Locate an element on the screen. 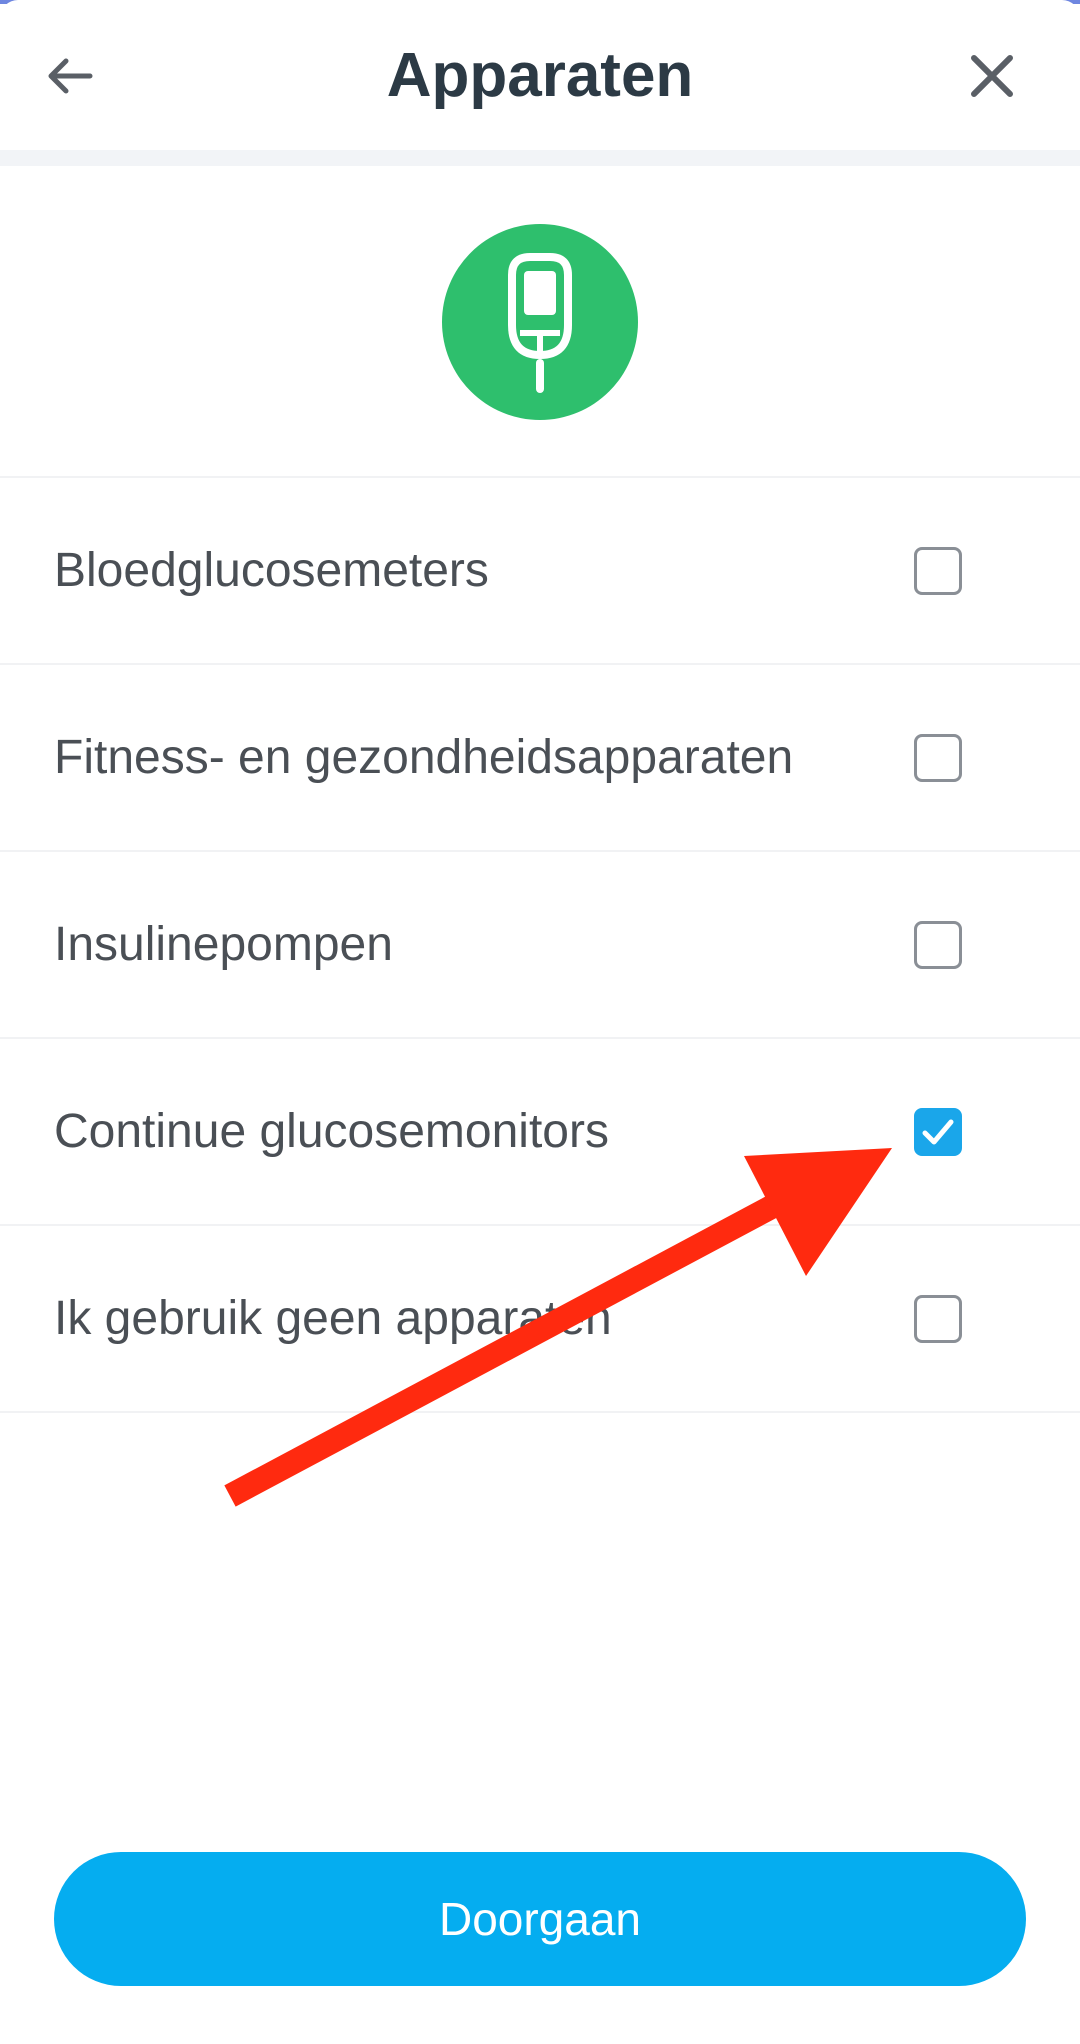  close-button is located at coordinates (992, 76).